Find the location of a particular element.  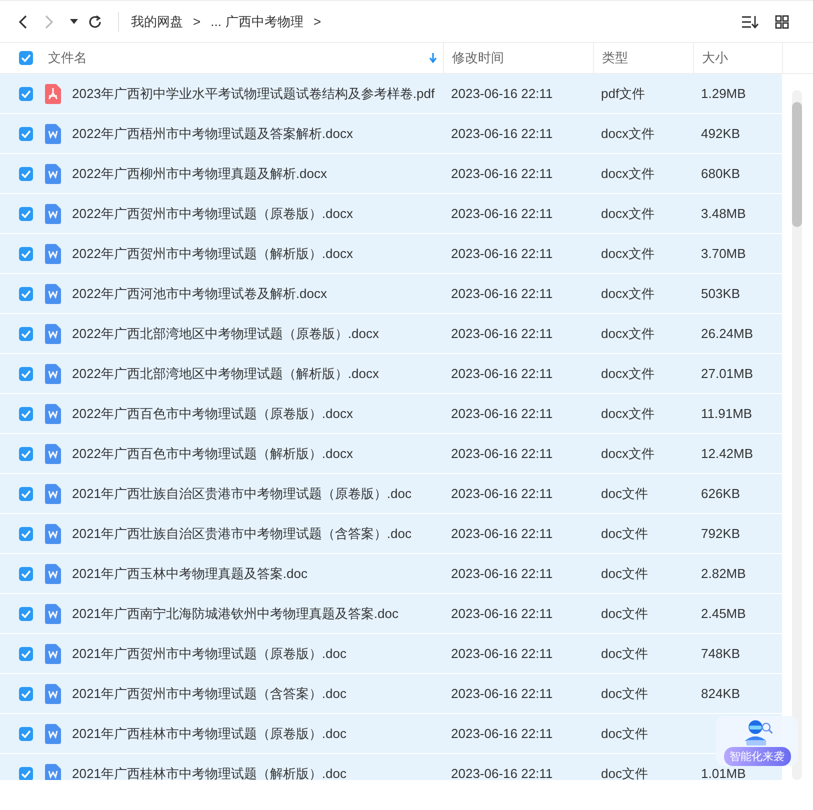

file-name: 2021年广西贺州市中考物理试题（原卷版）.doc is located at coordinates (209, 653).